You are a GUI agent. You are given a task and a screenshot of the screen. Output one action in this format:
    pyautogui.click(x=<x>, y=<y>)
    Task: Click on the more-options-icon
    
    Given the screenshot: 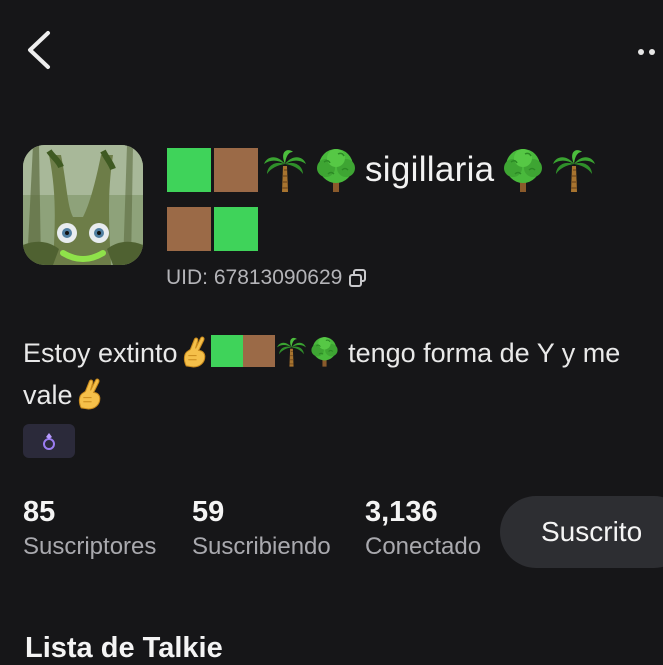 What is the action you would take?
    pyautogui.click(x=650, y=48)
    